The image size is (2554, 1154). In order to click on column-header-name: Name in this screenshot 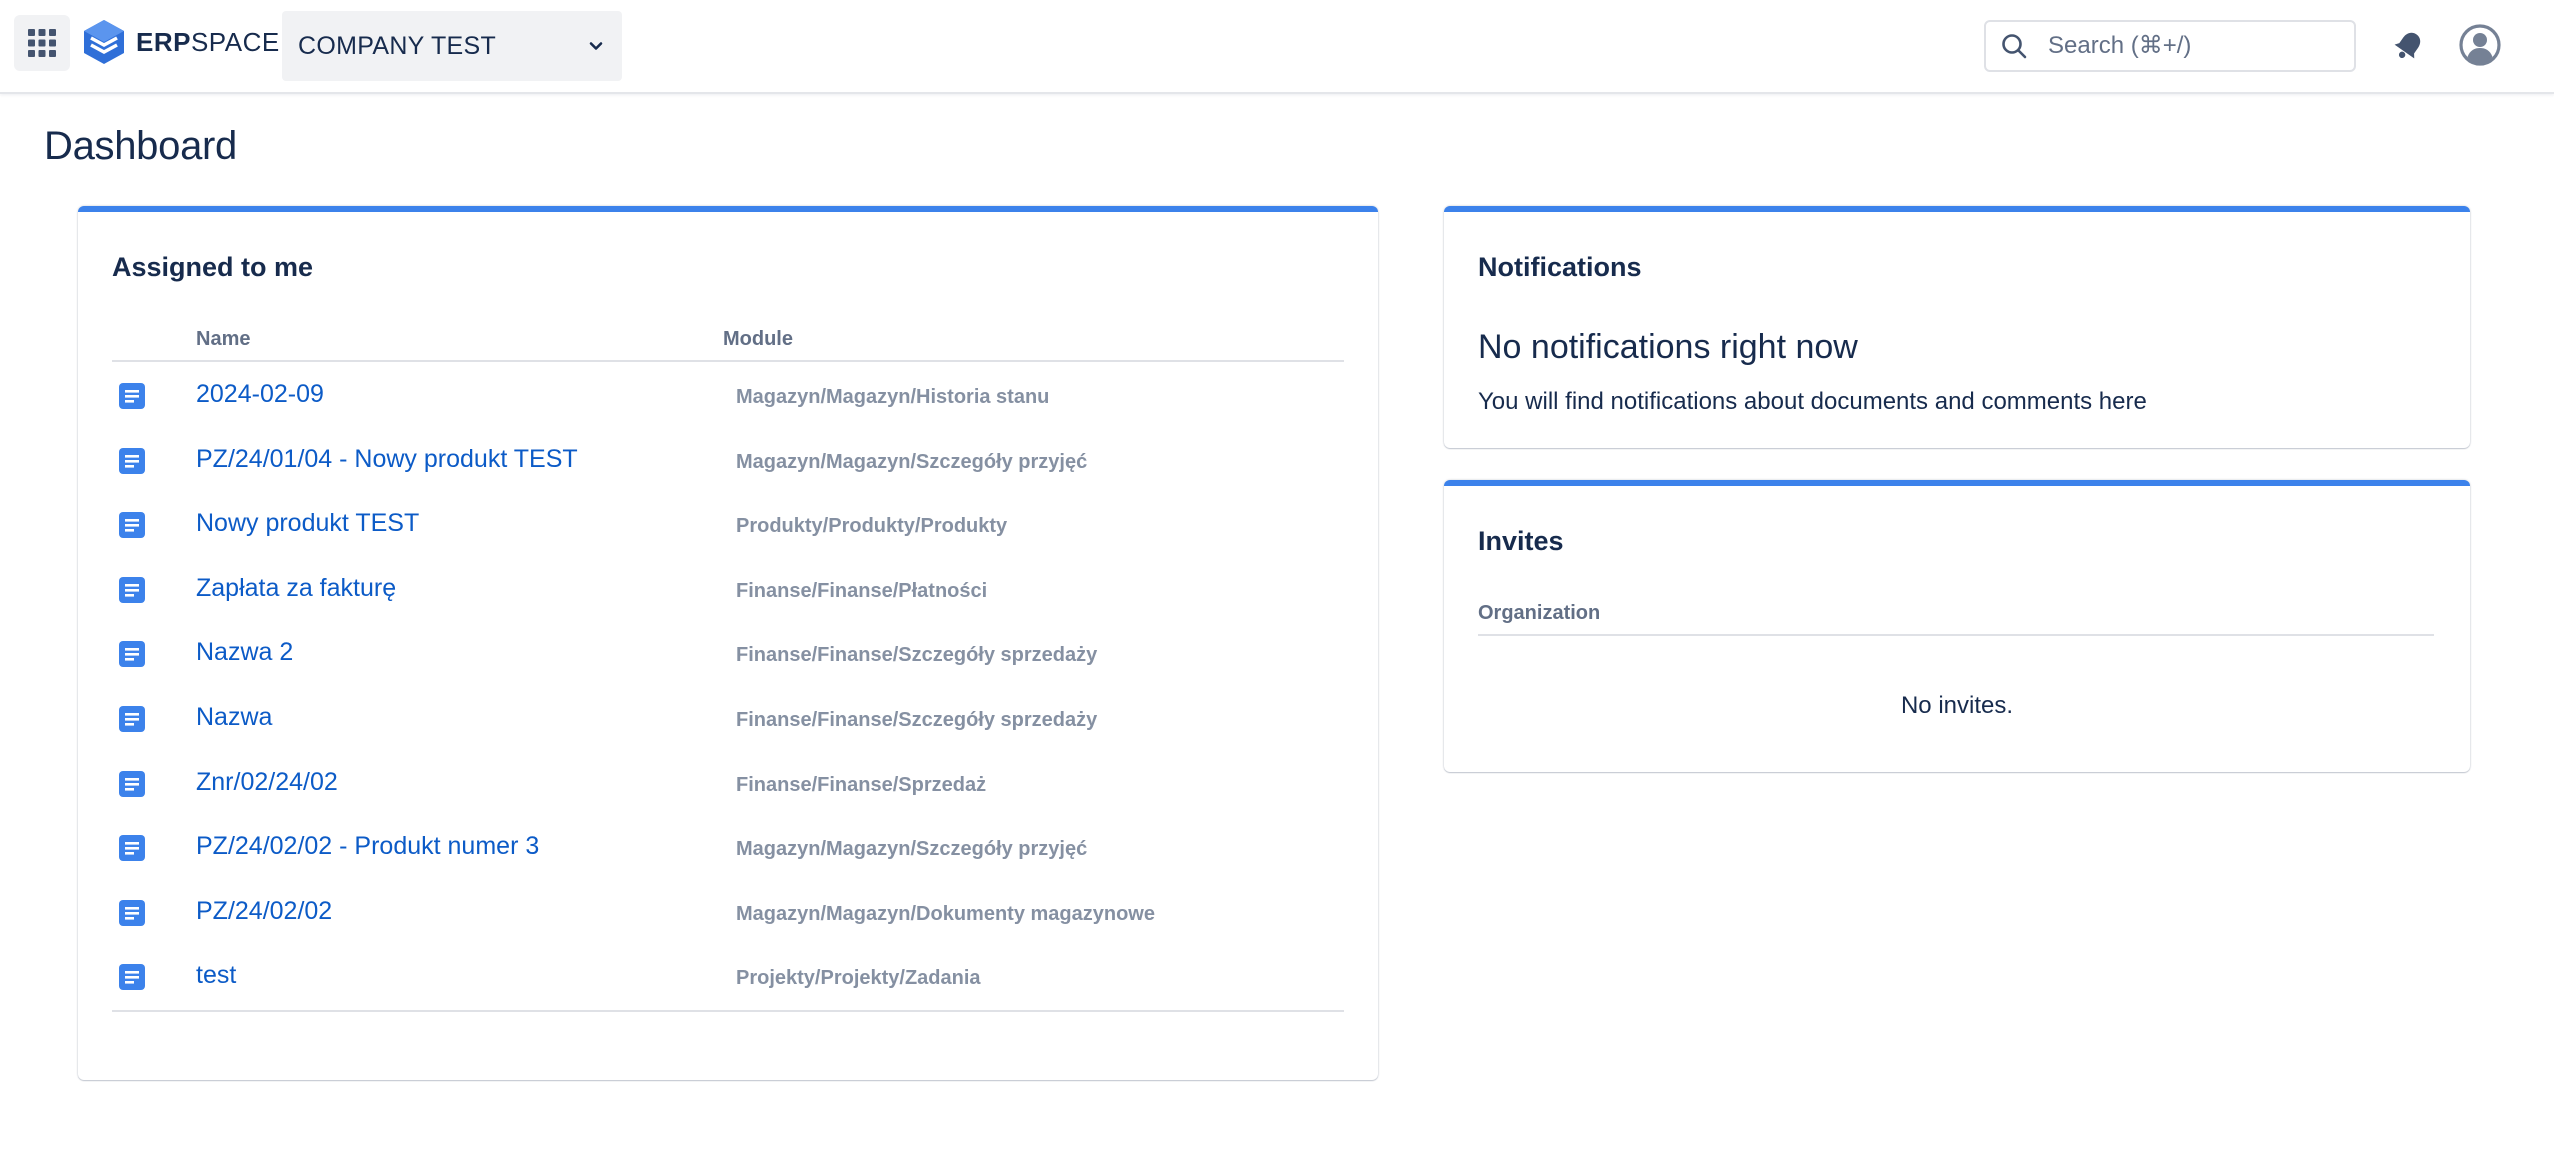, I will do `click(223, 339)`.